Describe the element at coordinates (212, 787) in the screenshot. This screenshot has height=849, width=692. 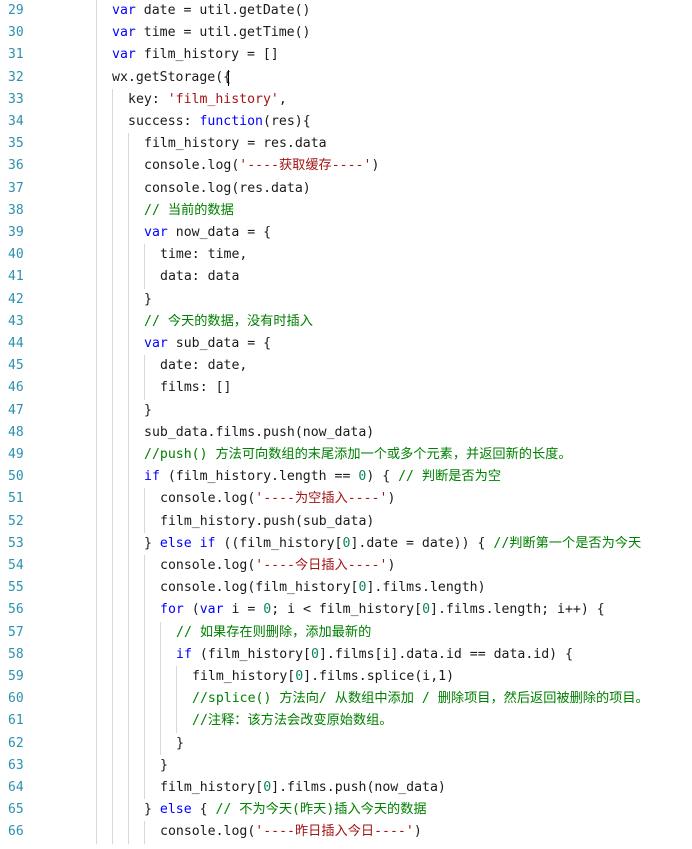
I see `code-token: film_history[` at that location.